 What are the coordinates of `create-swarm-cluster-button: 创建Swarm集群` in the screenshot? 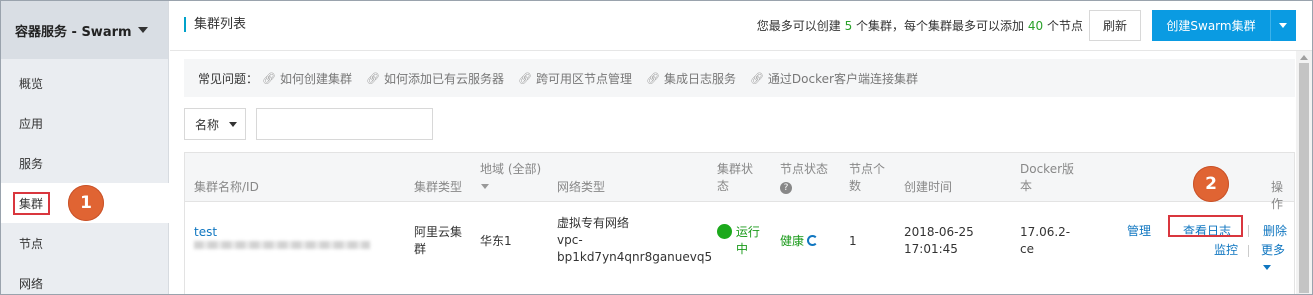 It's located at (1224, 25).